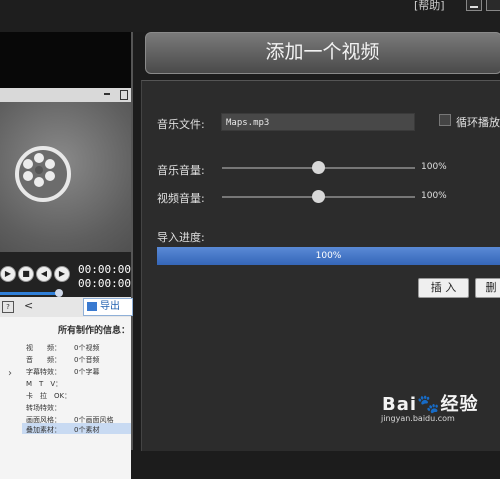  Describe the element at coordinates (318, 196) in the screenshot. I see `video-volume-knob` at that location.